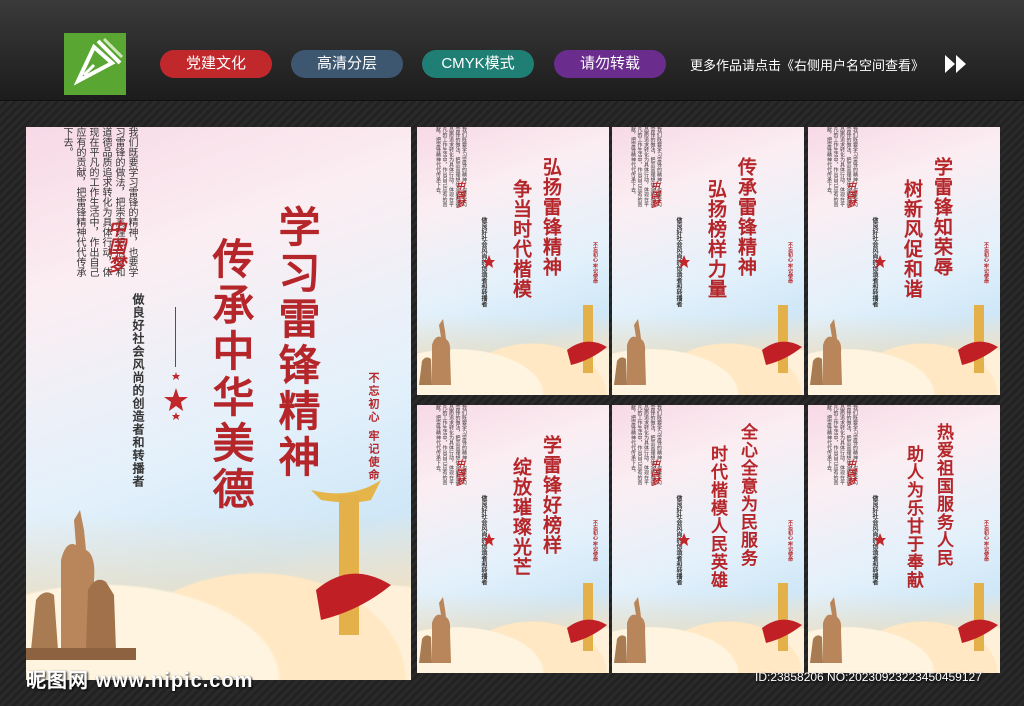 This screenshot has height=706, width=1024. Describe the element at coordinates (956, 64) in the screenshot. I see `double-chevron-right-icon` at that location.